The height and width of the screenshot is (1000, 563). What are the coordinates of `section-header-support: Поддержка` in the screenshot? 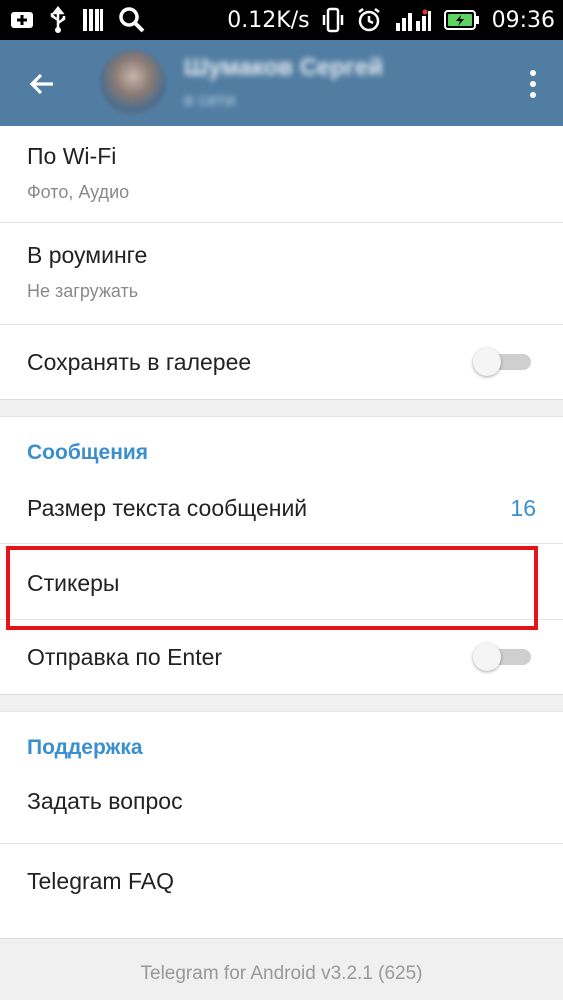 It's located at (281, 740).